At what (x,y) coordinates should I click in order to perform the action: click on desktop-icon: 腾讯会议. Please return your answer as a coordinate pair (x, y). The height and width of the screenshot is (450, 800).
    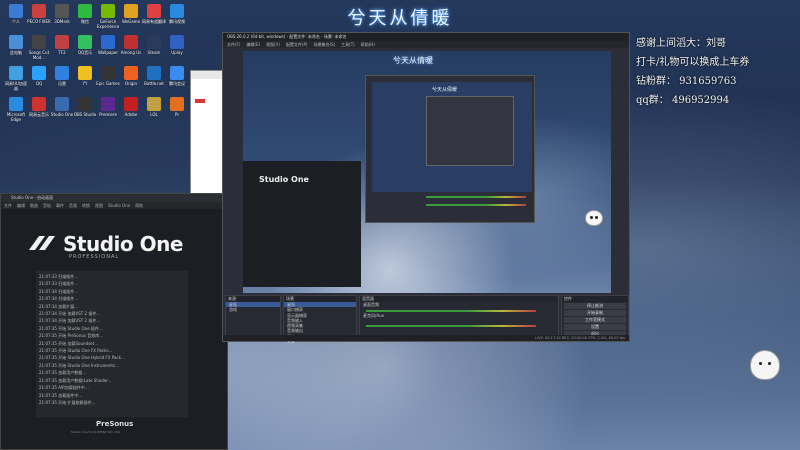
    Looking at the image, I should click on (177, 78).